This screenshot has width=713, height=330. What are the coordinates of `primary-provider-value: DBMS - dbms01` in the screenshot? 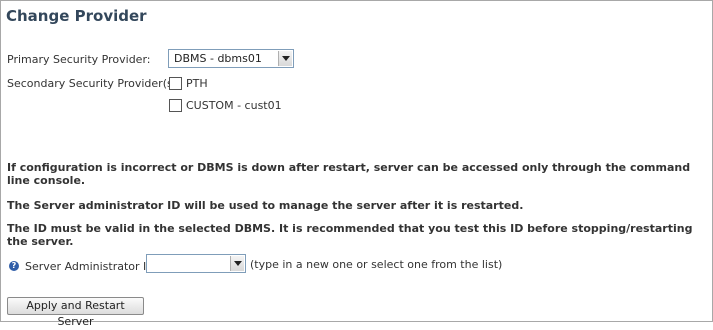 It's located at (218, 58).